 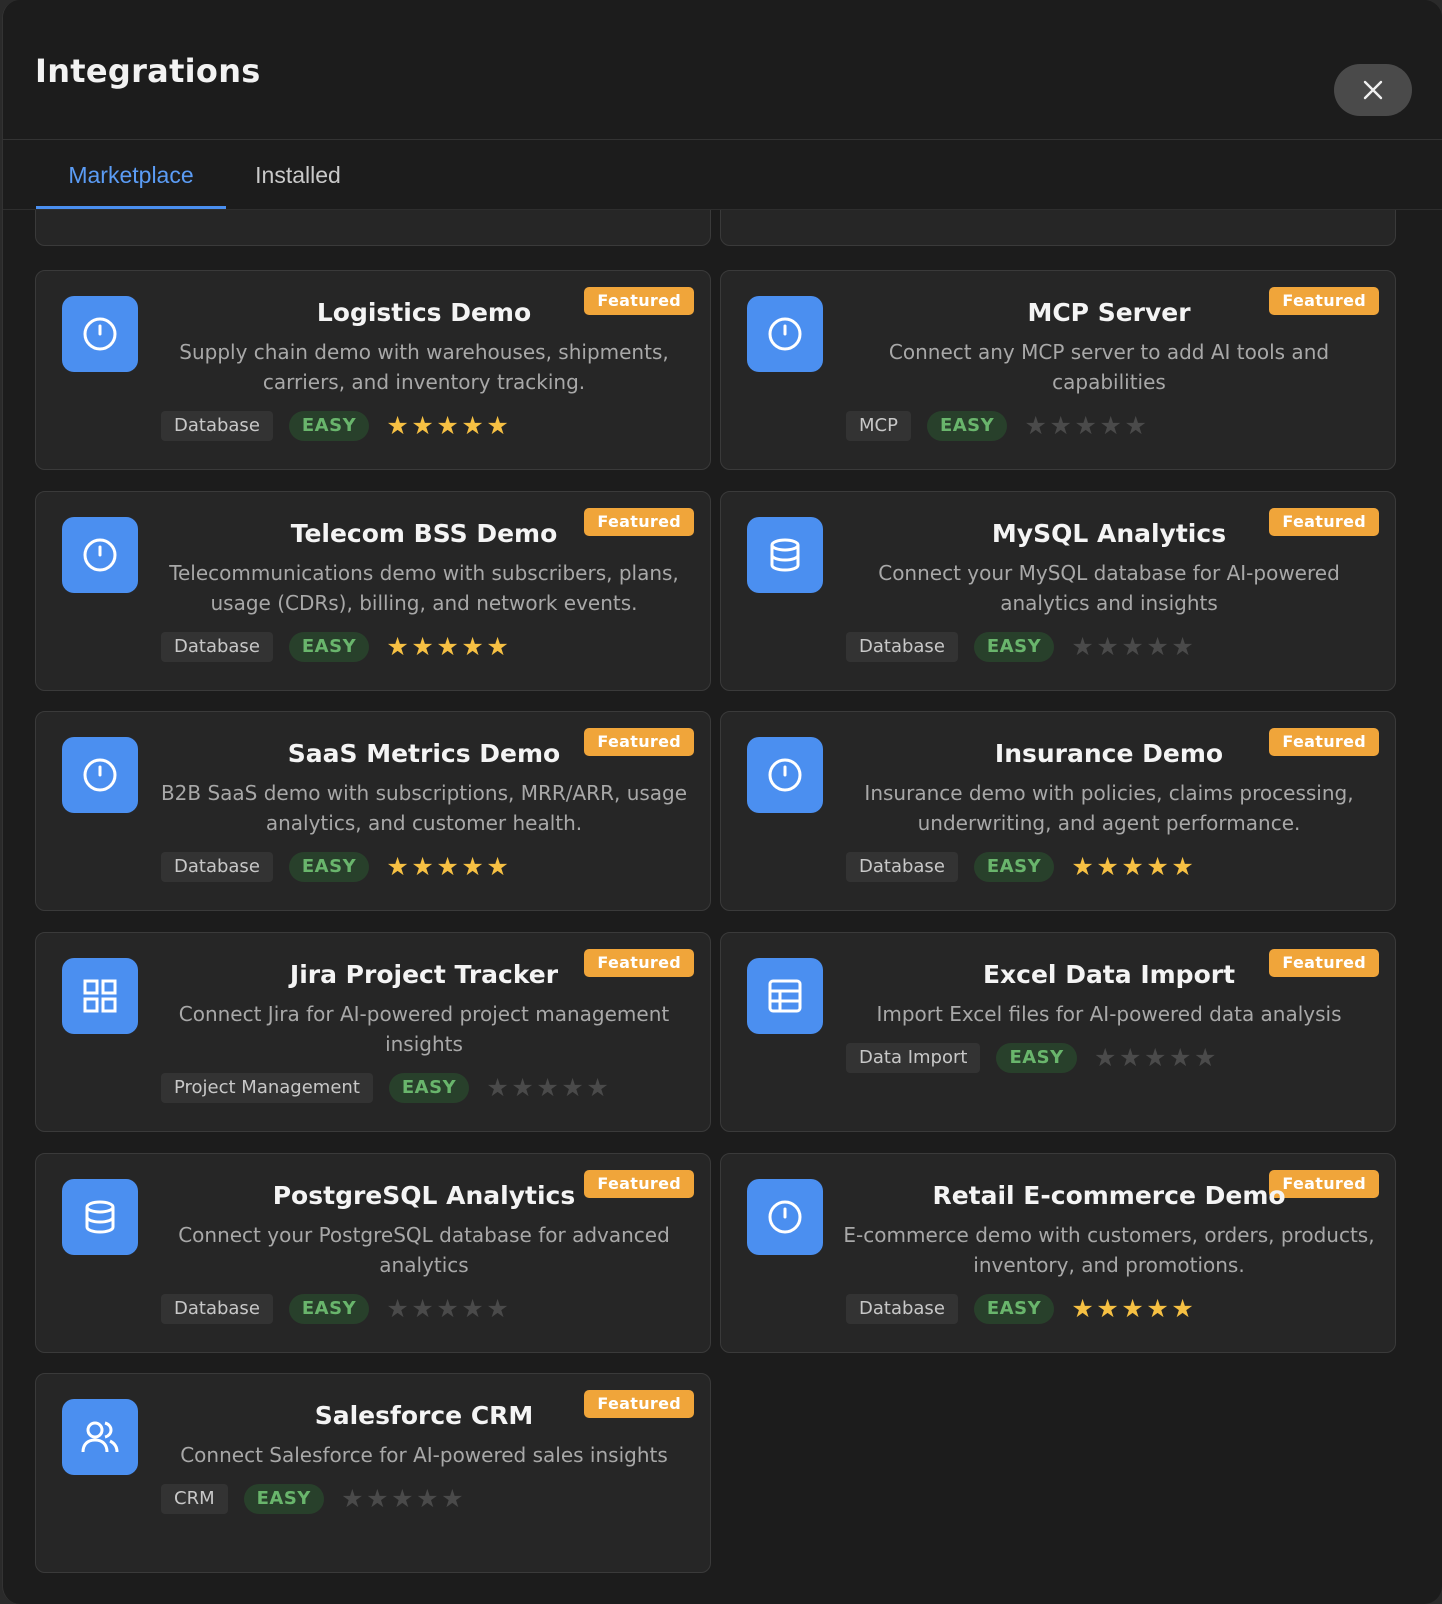 I want to click on category-tag: MCP, so click(x=878, y=426).